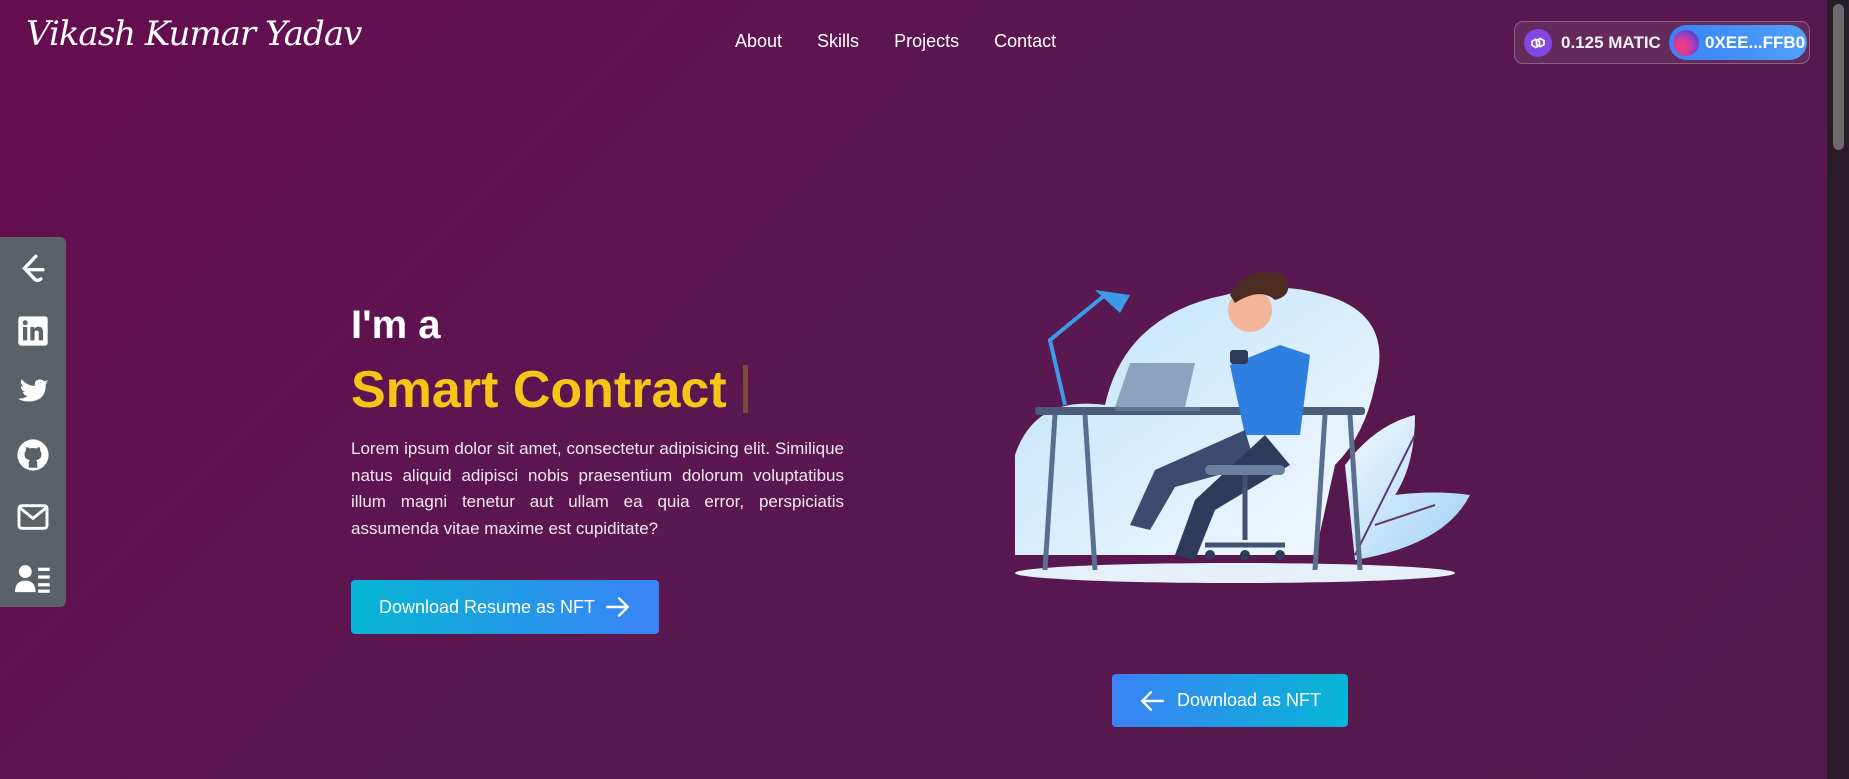 Image resolution: width=1849 pixels, height=779 pixels. Describe the element at coordinates (33, 422) in the screenshot. I see `social-sidebar` at that location.